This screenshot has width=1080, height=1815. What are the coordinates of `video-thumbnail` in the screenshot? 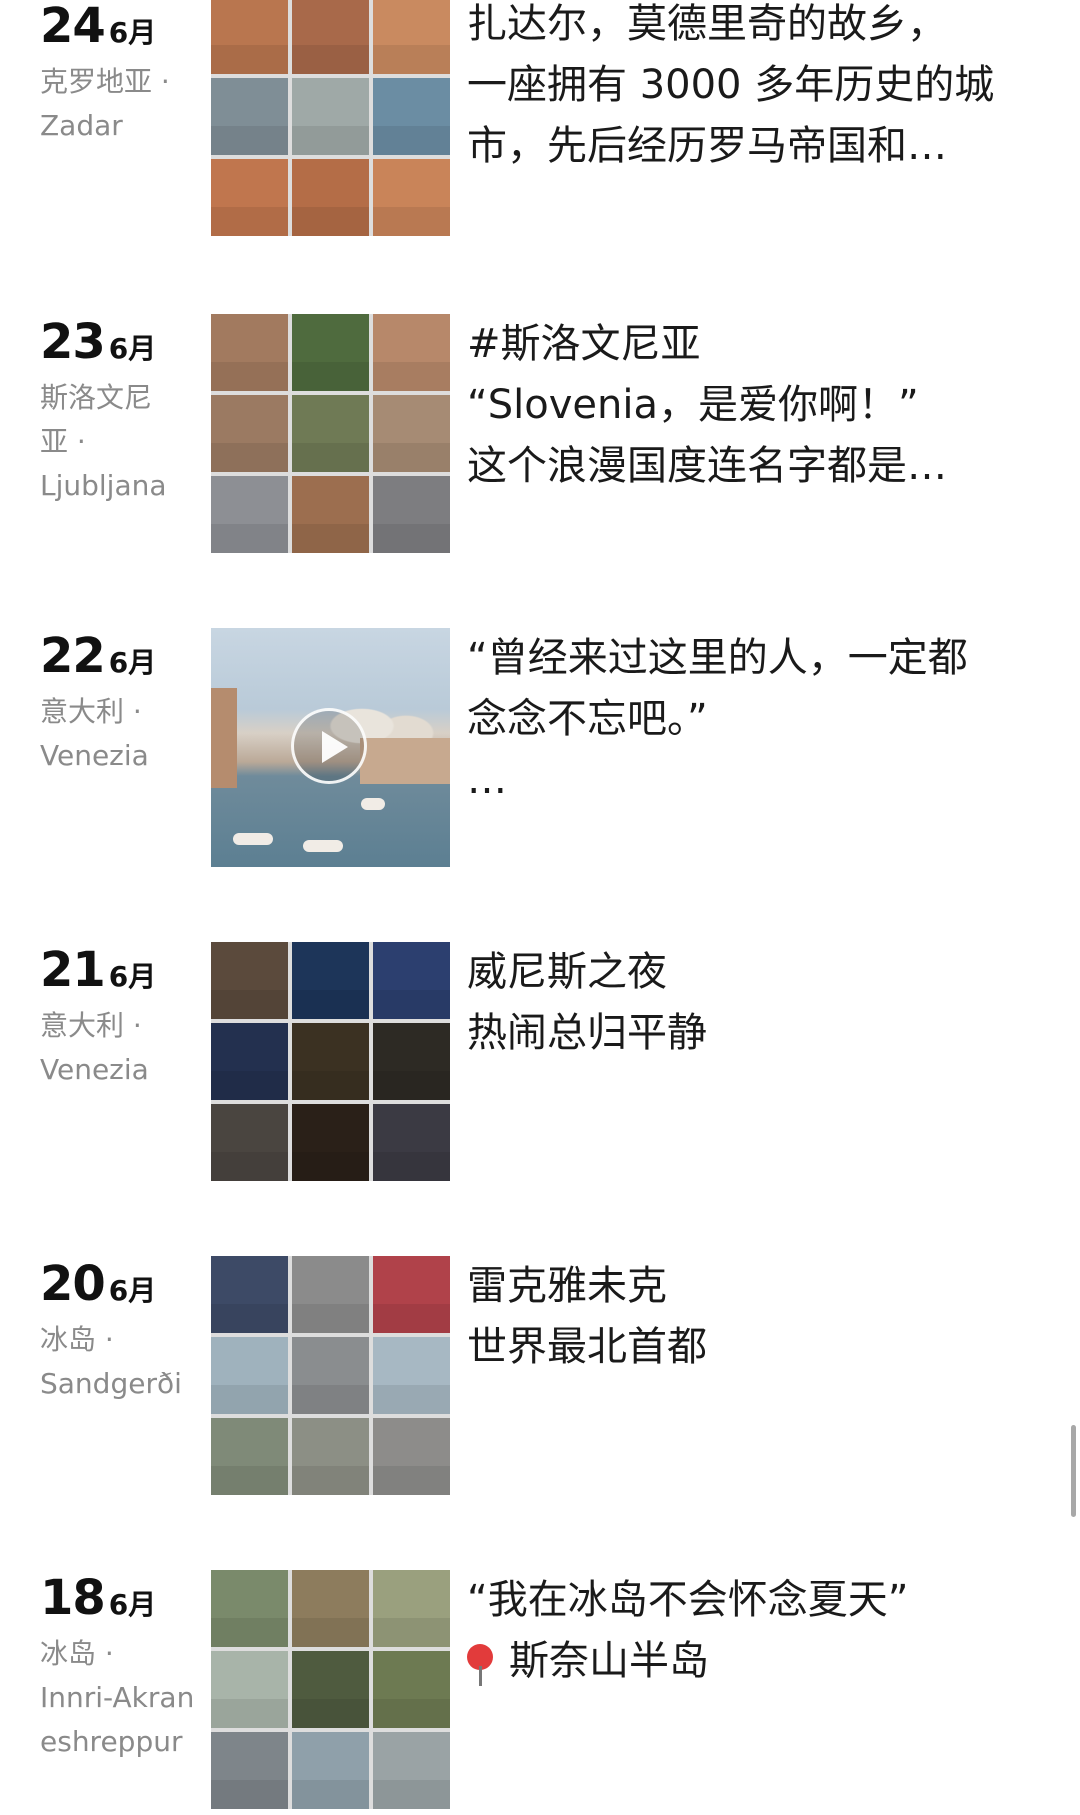 It's located at (330, 747).